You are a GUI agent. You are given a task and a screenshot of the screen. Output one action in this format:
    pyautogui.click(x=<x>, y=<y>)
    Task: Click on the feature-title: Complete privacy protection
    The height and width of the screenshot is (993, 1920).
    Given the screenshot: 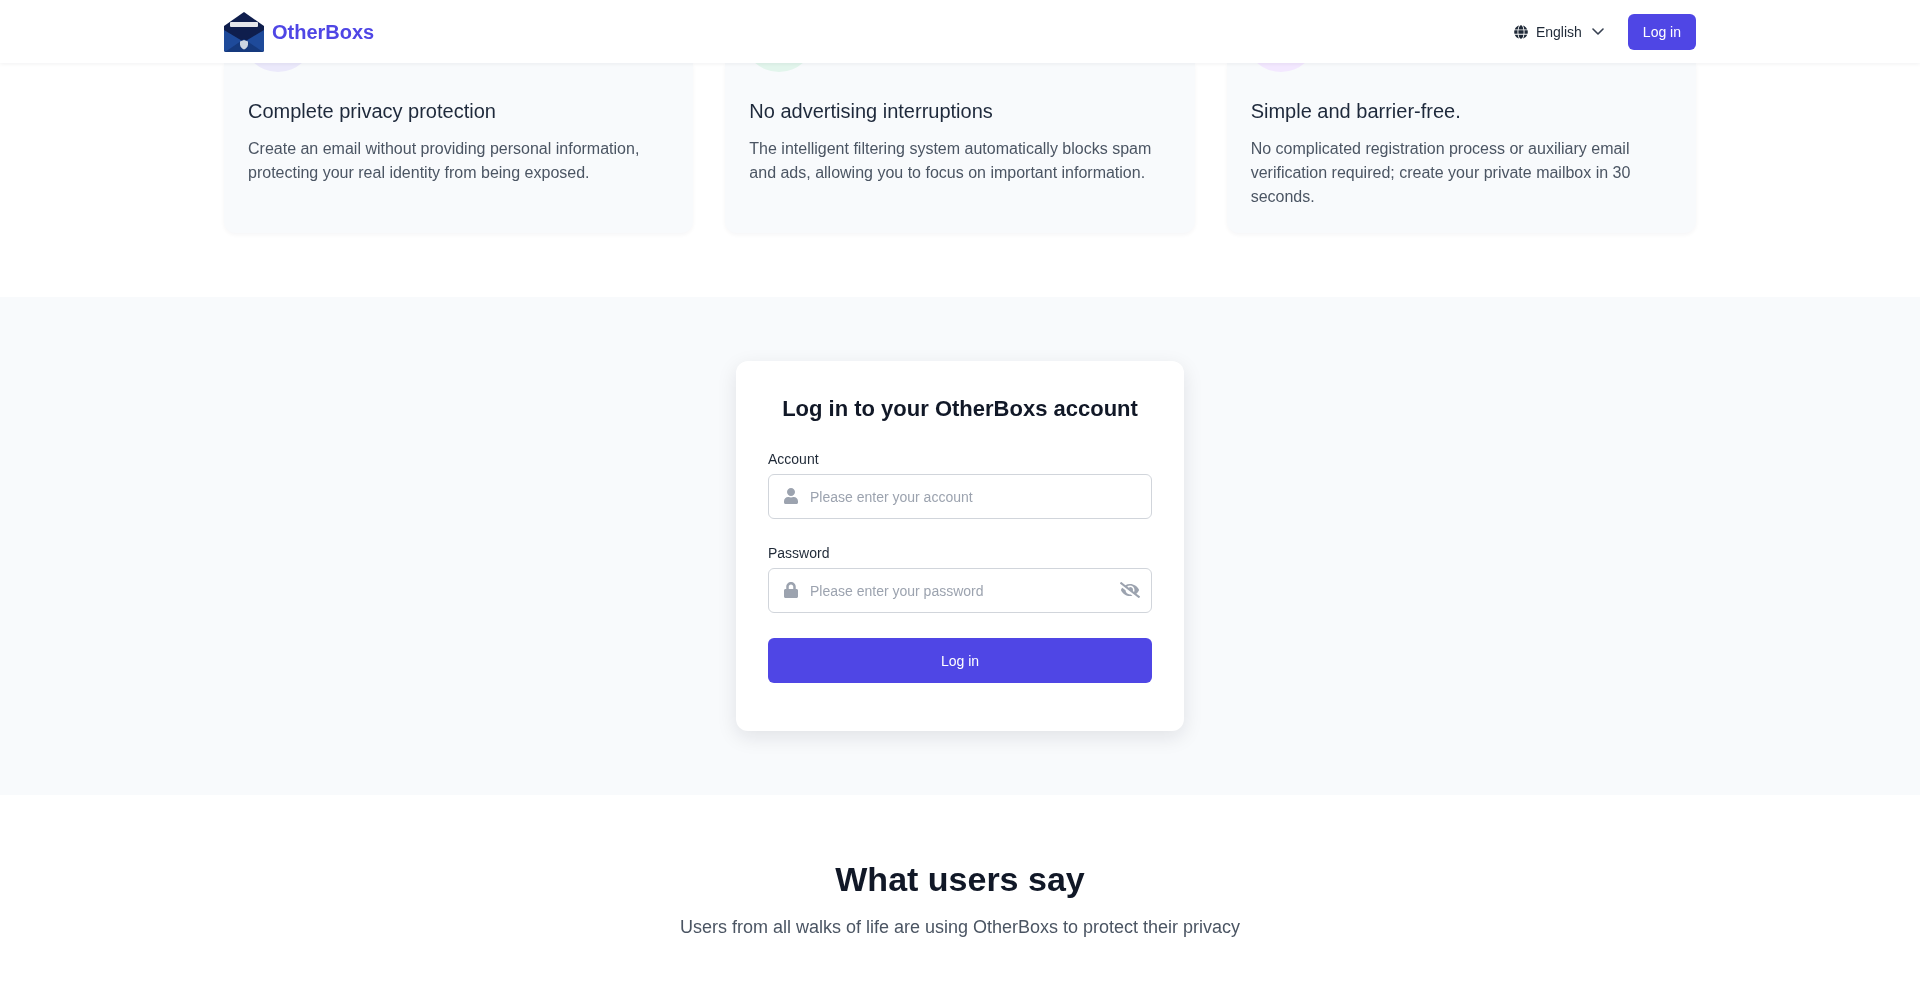 What is the action you would take?
    pyautogui.click(x=372, y=111)
    